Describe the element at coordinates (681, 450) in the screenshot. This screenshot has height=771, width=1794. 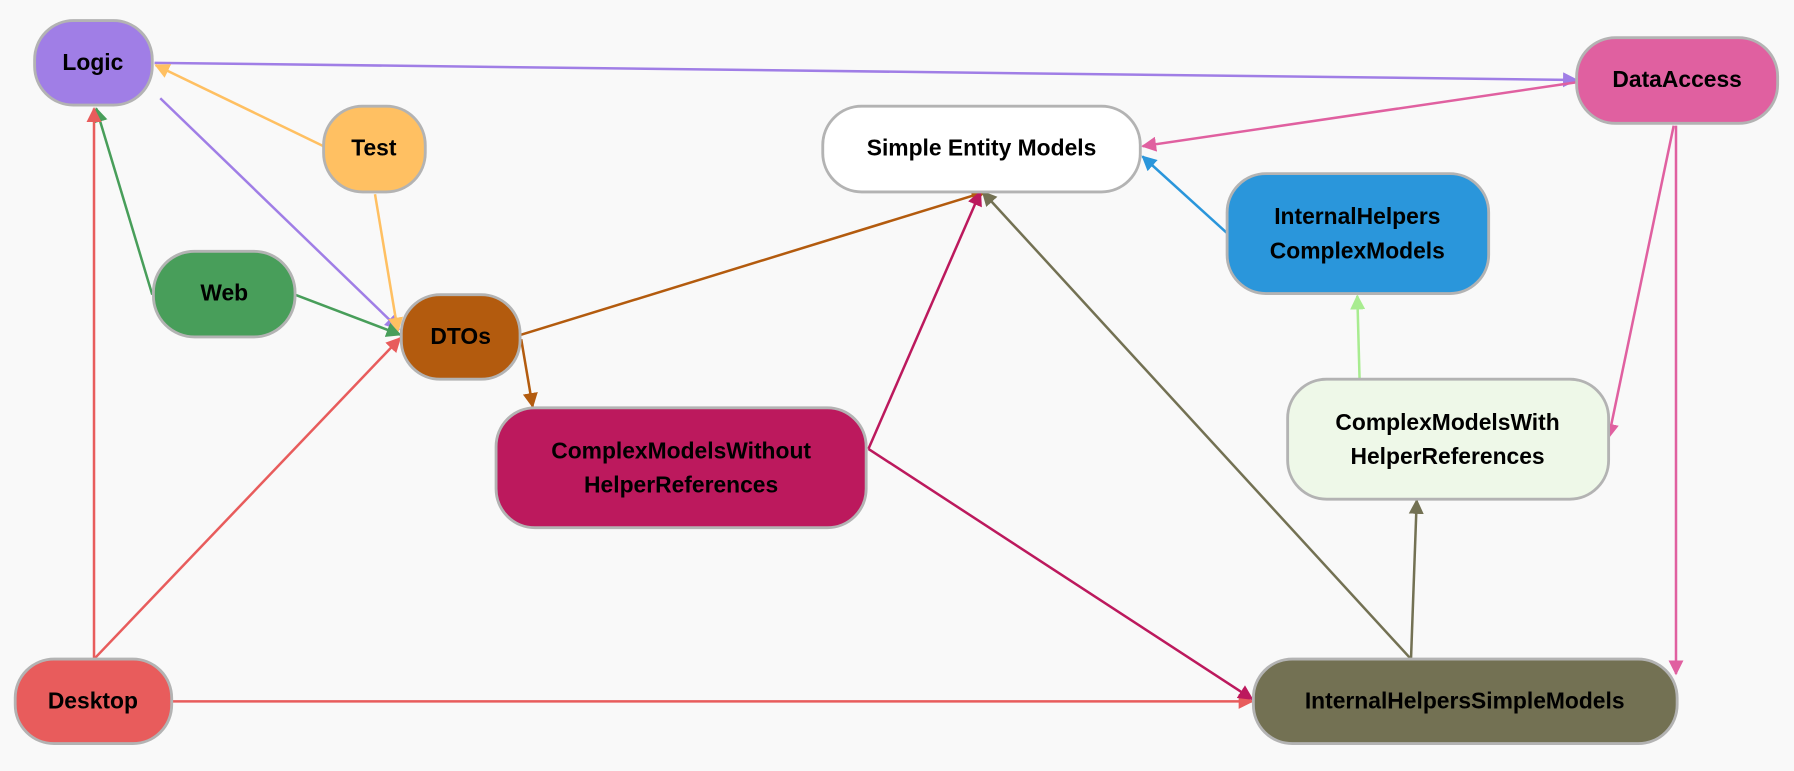
I see `node-label-line1: ComplexModelsWithout` at that location.